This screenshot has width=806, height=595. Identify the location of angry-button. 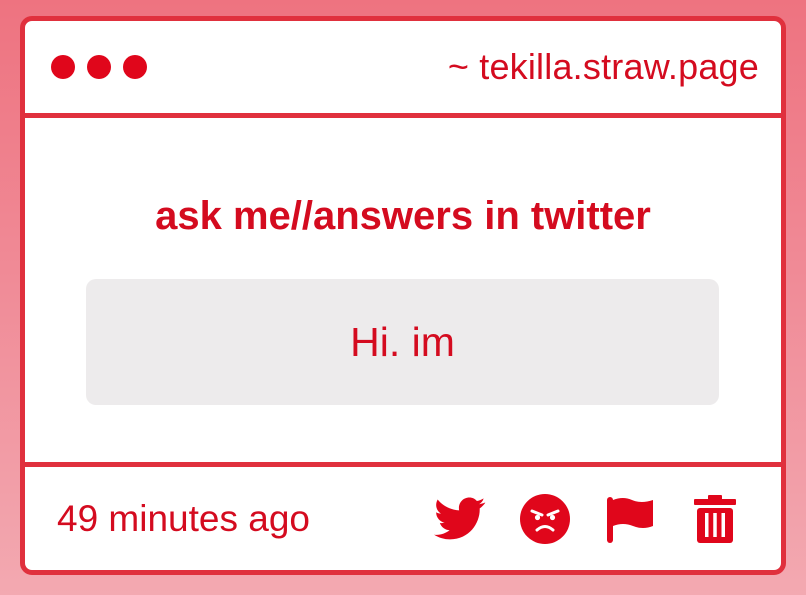
(545, 519).